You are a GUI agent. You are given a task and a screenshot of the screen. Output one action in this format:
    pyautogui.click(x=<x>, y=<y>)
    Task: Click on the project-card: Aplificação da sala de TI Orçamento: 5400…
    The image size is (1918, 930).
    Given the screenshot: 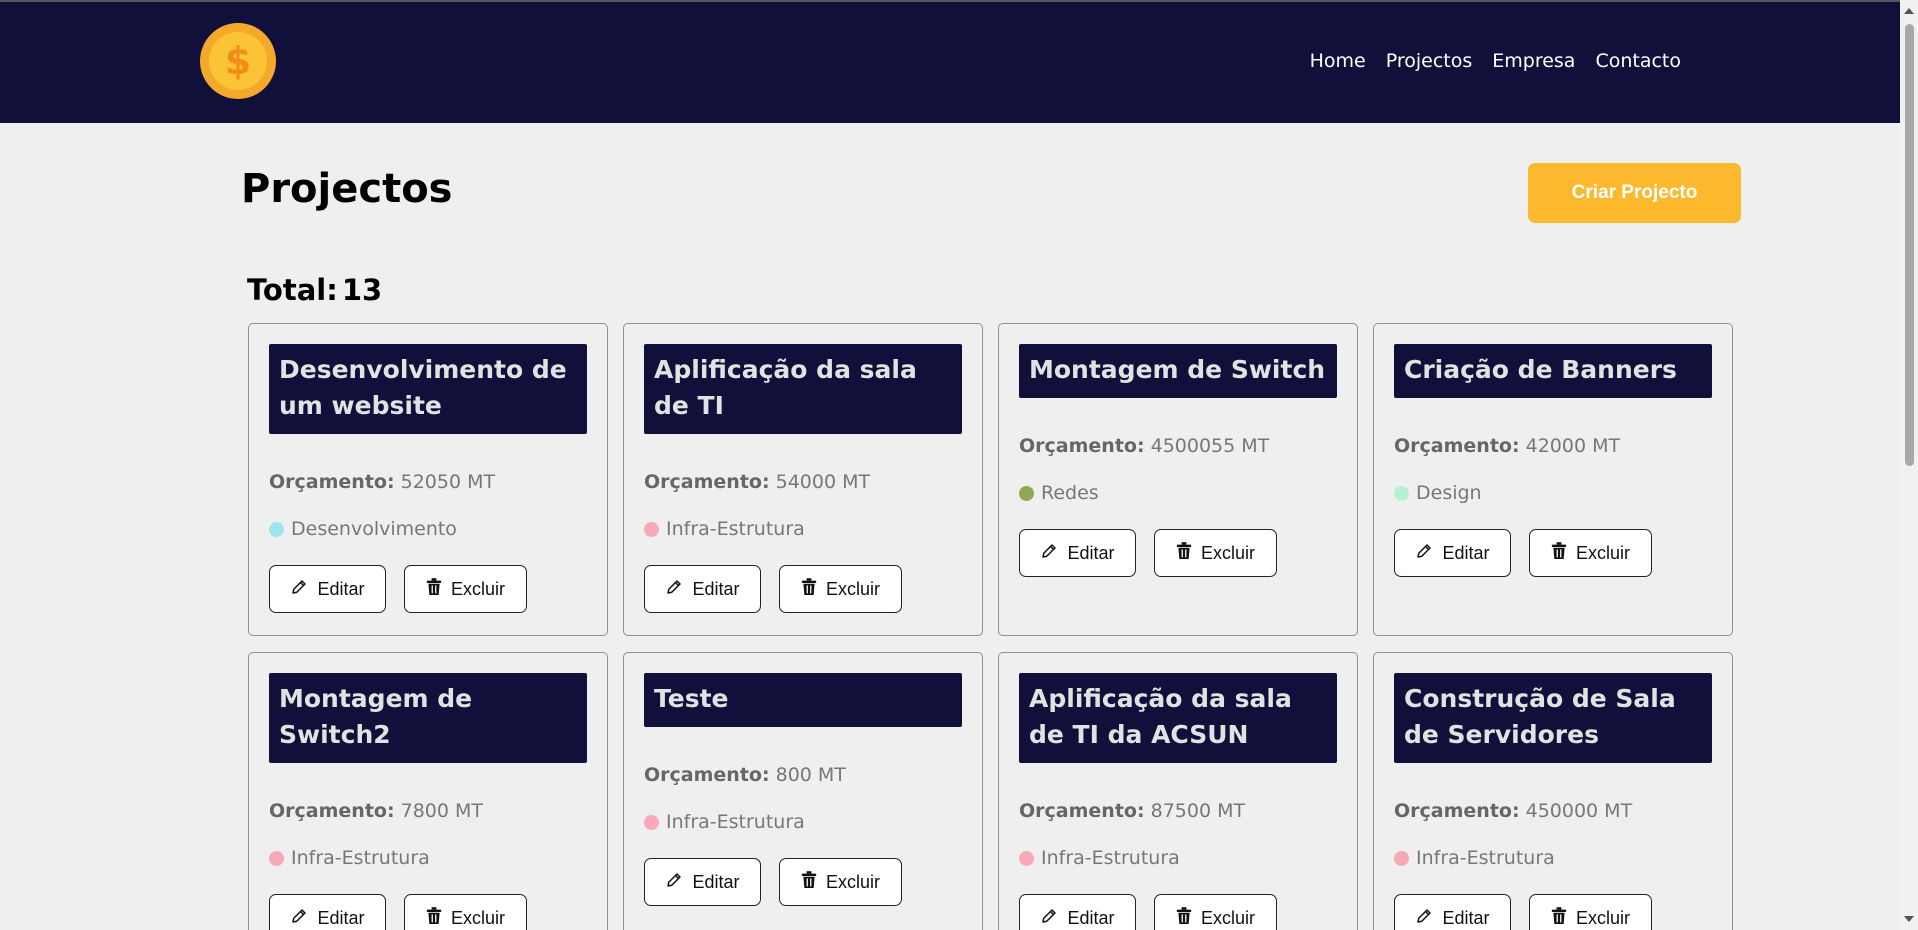 What is the action you would take?
    pyautogui.click(x=803, y=479)
    